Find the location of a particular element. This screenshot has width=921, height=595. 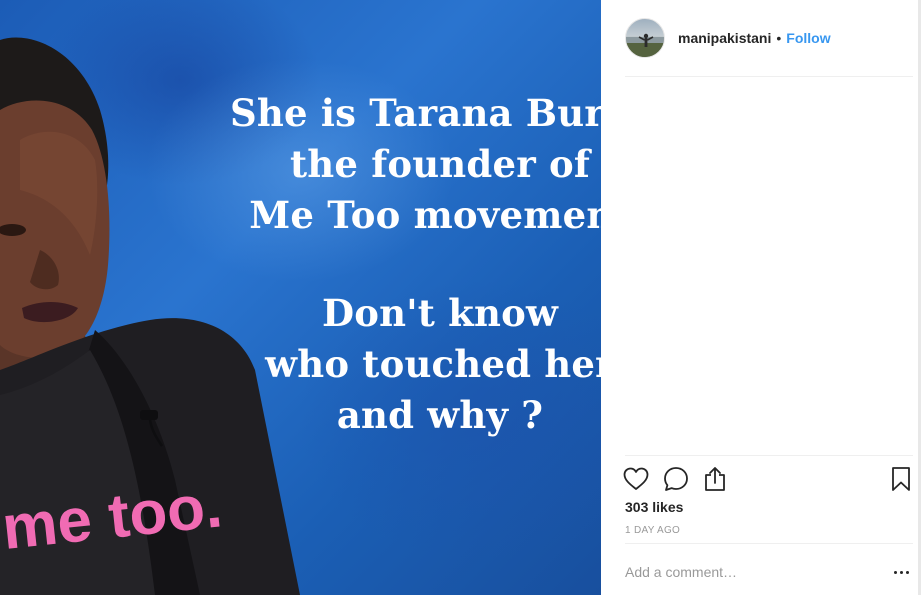

share-button is located at coordinates (719, 479).